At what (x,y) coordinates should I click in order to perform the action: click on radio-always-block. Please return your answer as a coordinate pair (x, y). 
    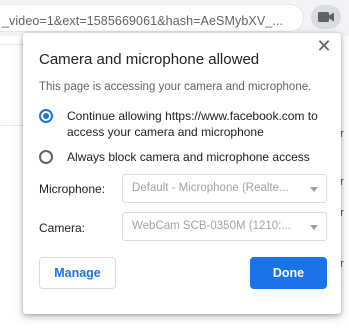
    Looking at the image, I should click on (46, 157).